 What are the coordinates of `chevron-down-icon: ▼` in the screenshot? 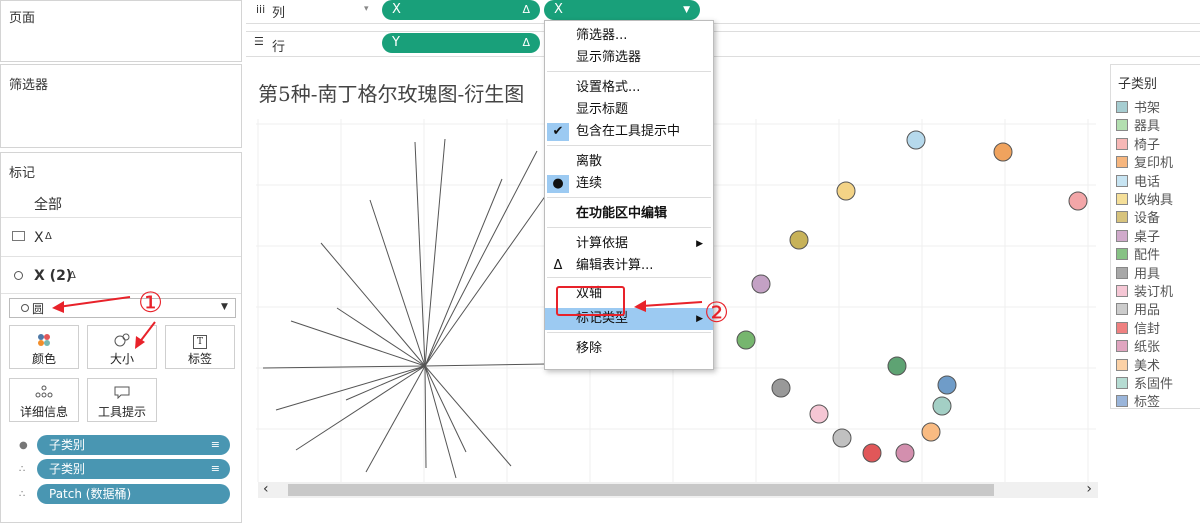 It's located at (686, 10).